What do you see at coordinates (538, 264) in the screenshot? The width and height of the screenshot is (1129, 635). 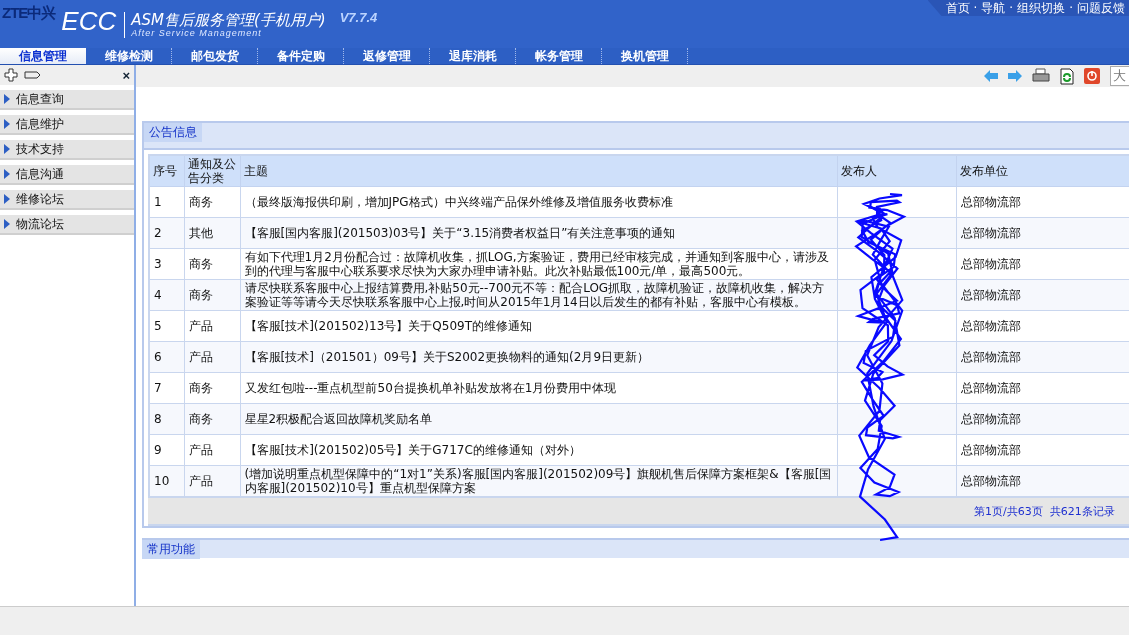 I see `notice-subject-link: 有如下代理1月2月份配合过：故障机收集，抓LOG,方案验证，费用已经审核完成，并通知到客服中心，请涉及到的代理与客服中心联系要求尽快为大家办理申请补贴。此次补贴最低100元/单，最高500元。` at bounding box center [538, 264].